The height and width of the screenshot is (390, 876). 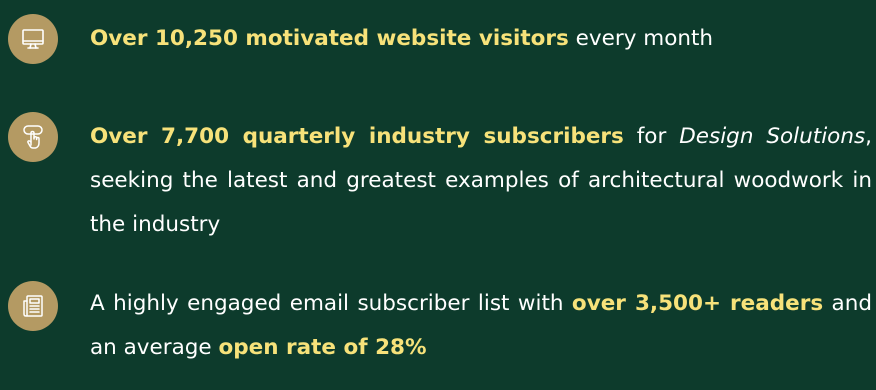 I want to click on text-for: for, so click(x=651, y=136).